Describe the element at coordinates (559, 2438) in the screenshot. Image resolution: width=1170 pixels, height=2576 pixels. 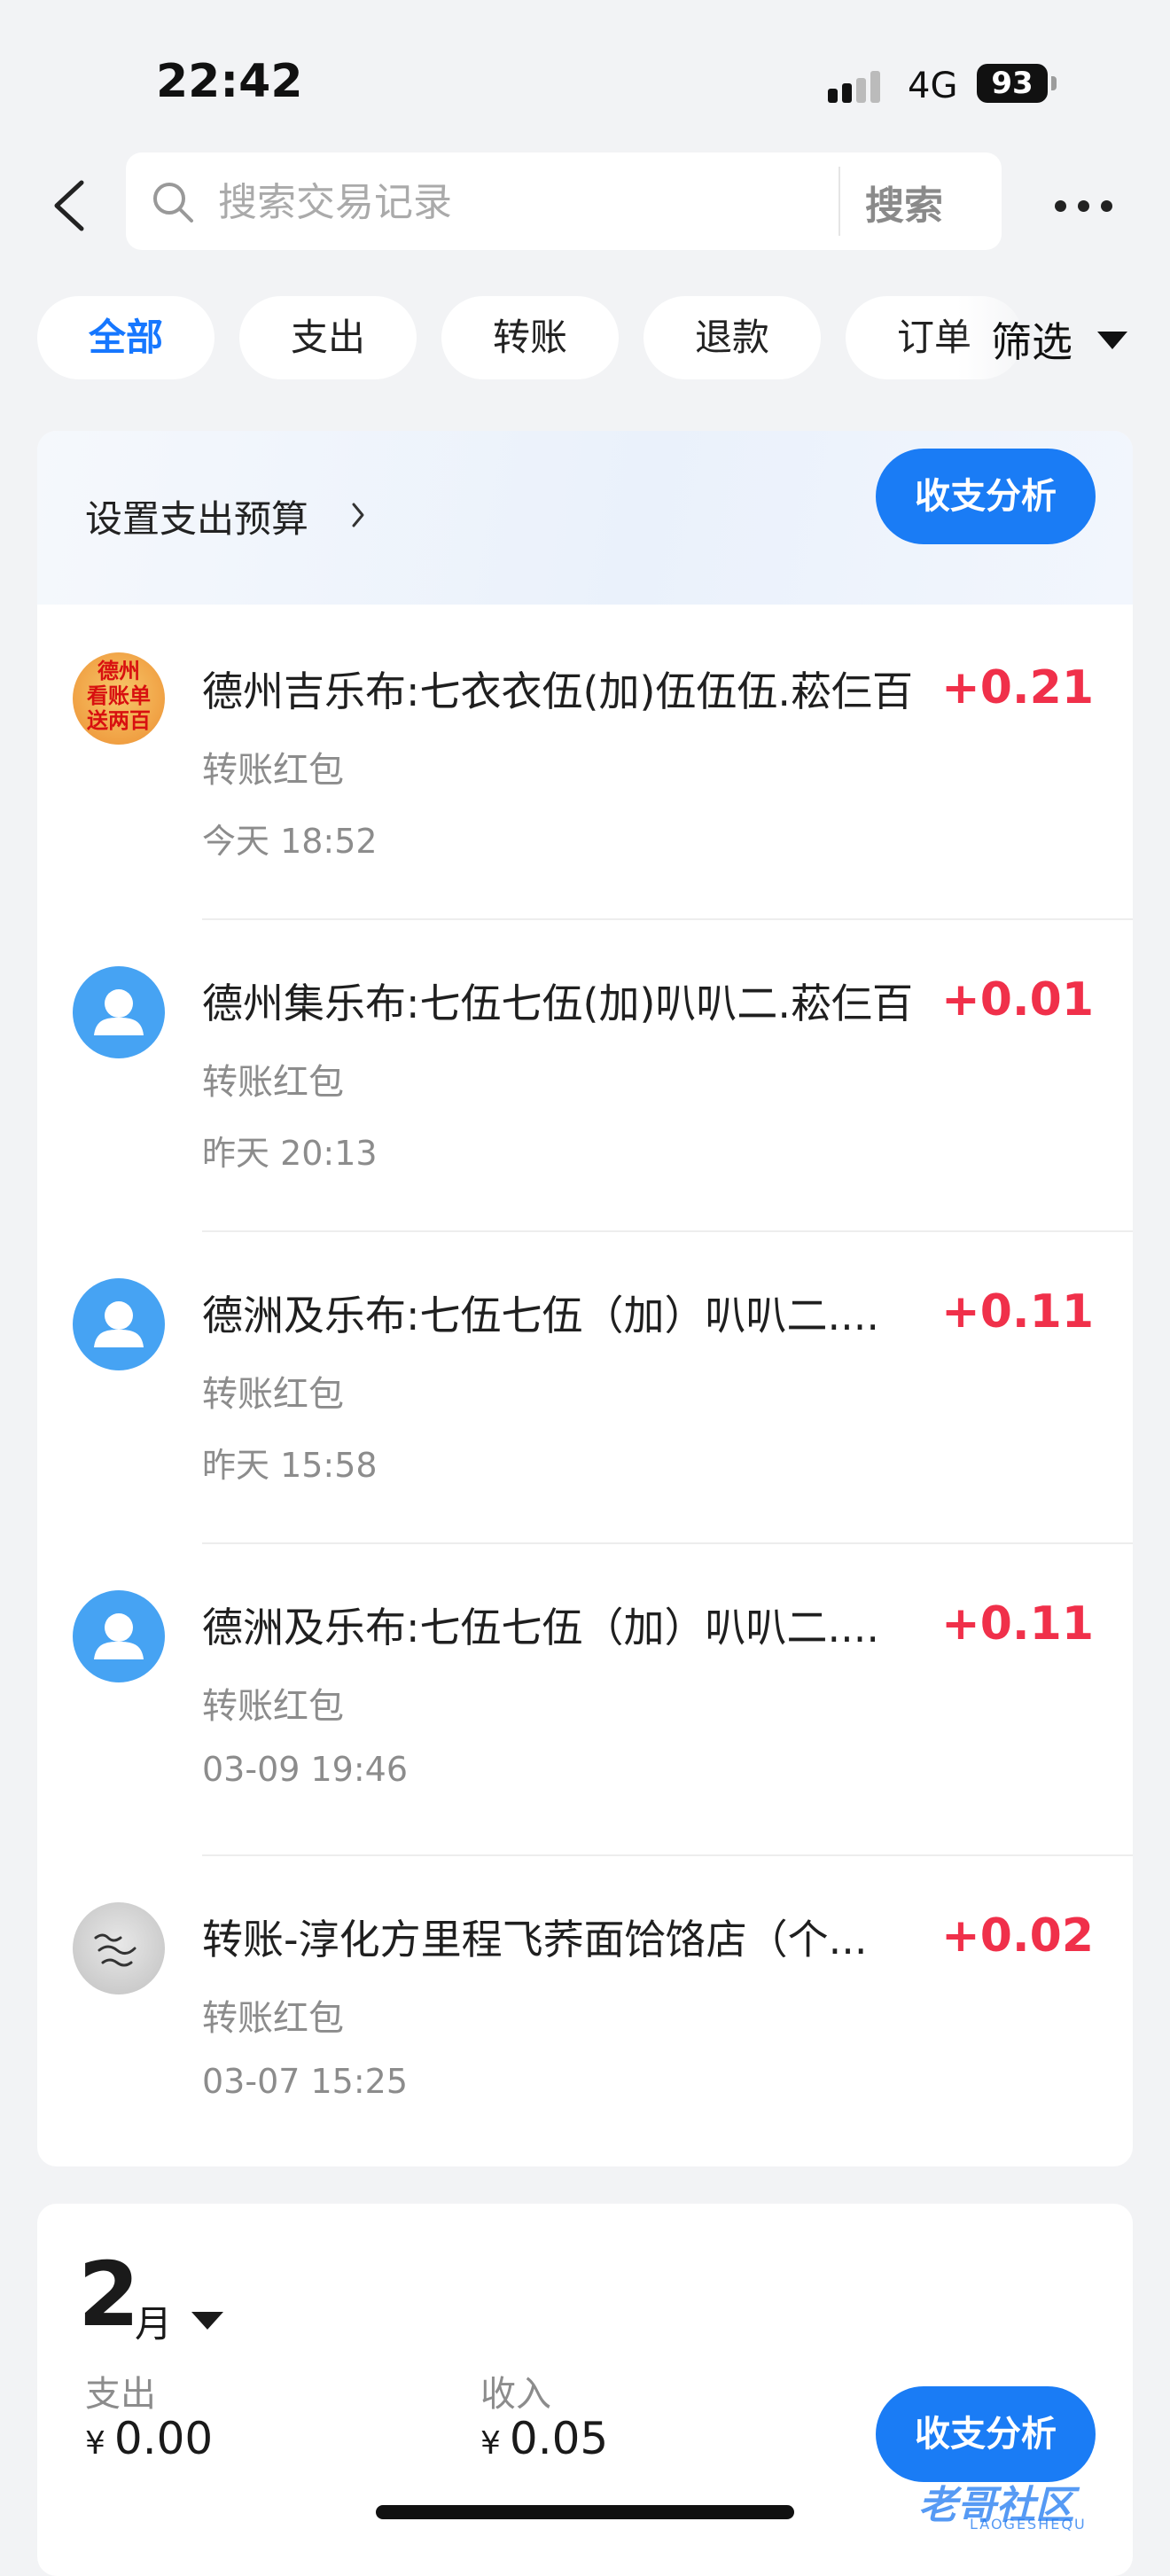
I see `income-amount: 0.05` at that location.